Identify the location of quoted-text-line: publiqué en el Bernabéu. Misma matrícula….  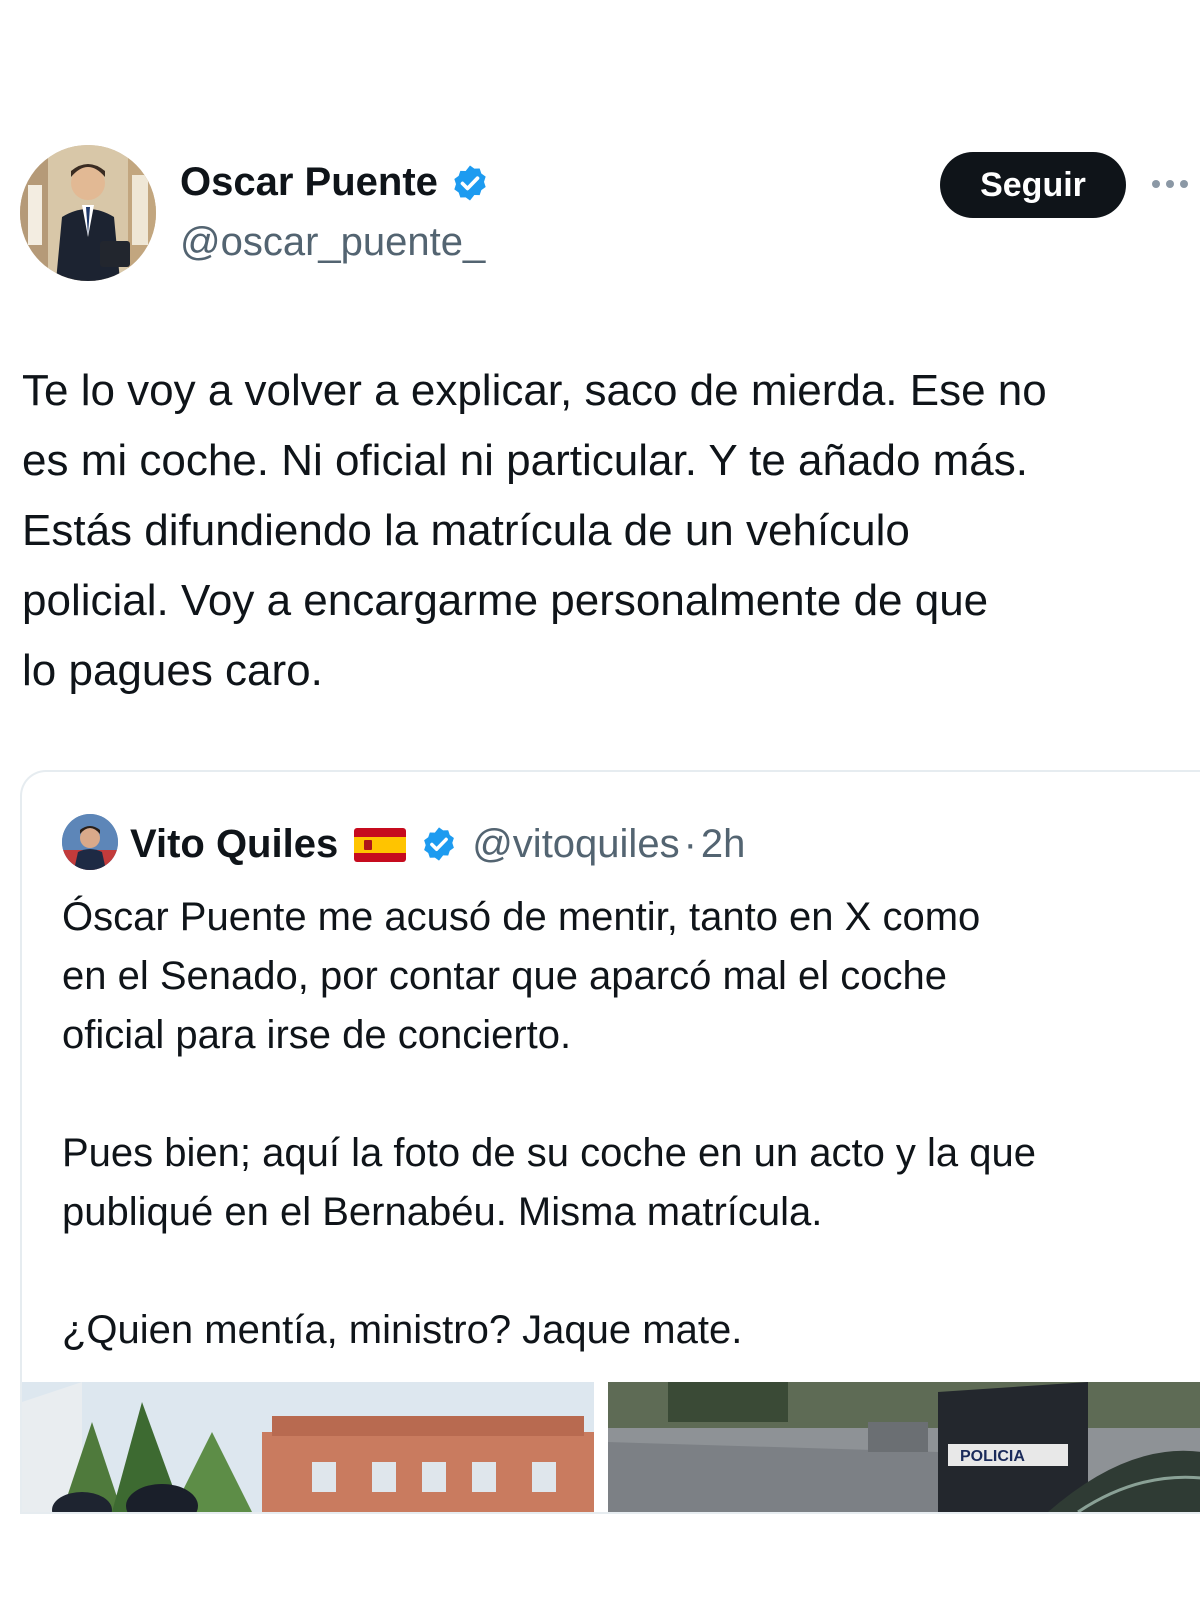
(442, 1212).